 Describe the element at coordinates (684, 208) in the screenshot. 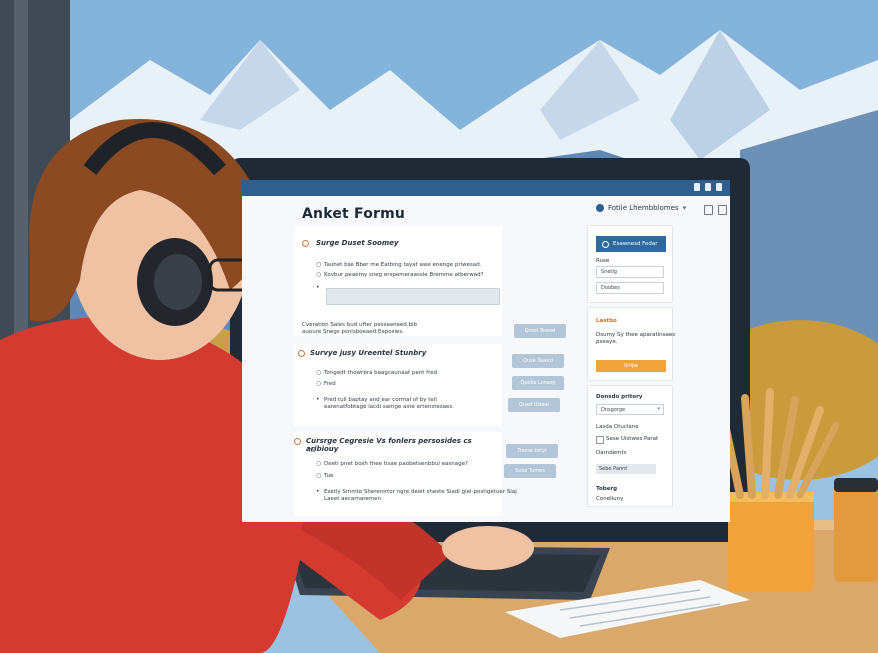

I see `chevron-down-icon: ▾` at that location.